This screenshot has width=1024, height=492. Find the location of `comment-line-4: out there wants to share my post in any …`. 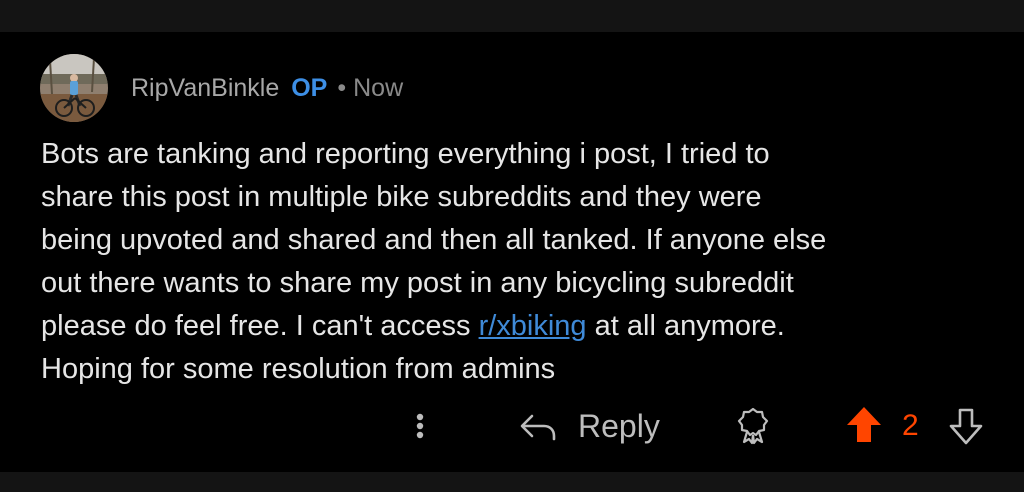

comment-line-4: out there wants to share my post in any … is located at coordinates (417, 283).